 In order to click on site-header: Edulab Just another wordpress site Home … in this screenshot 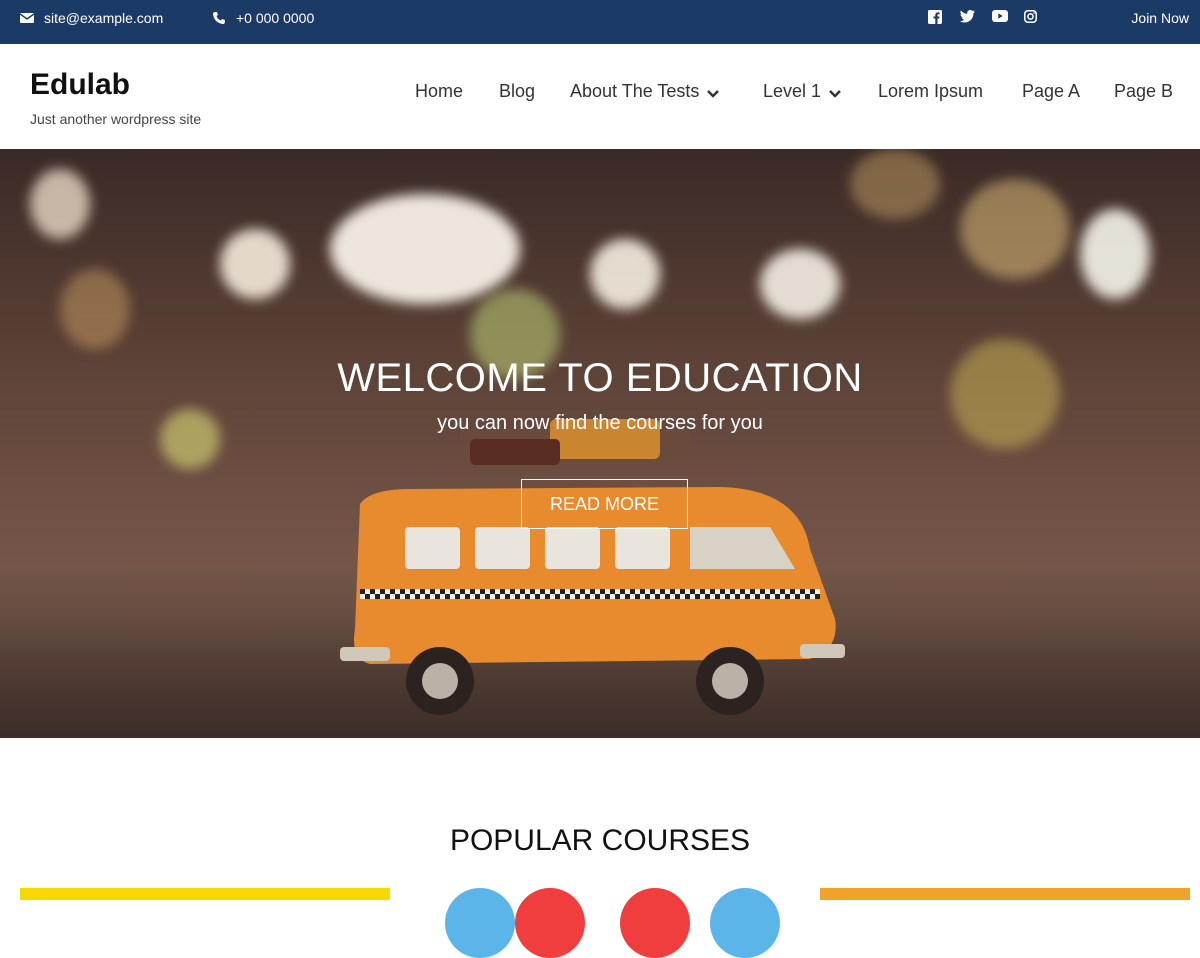, I will do `click(600, 96)`.